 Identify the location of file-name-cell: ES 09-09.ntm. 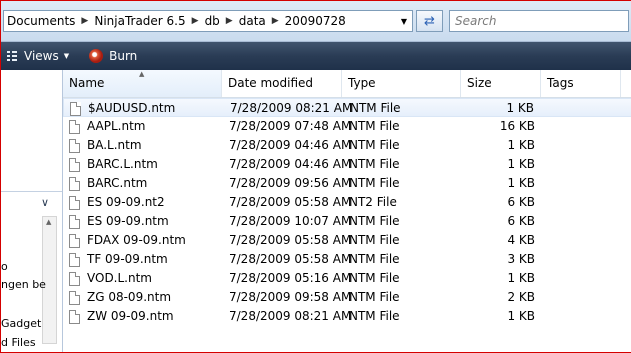
(144, 221).